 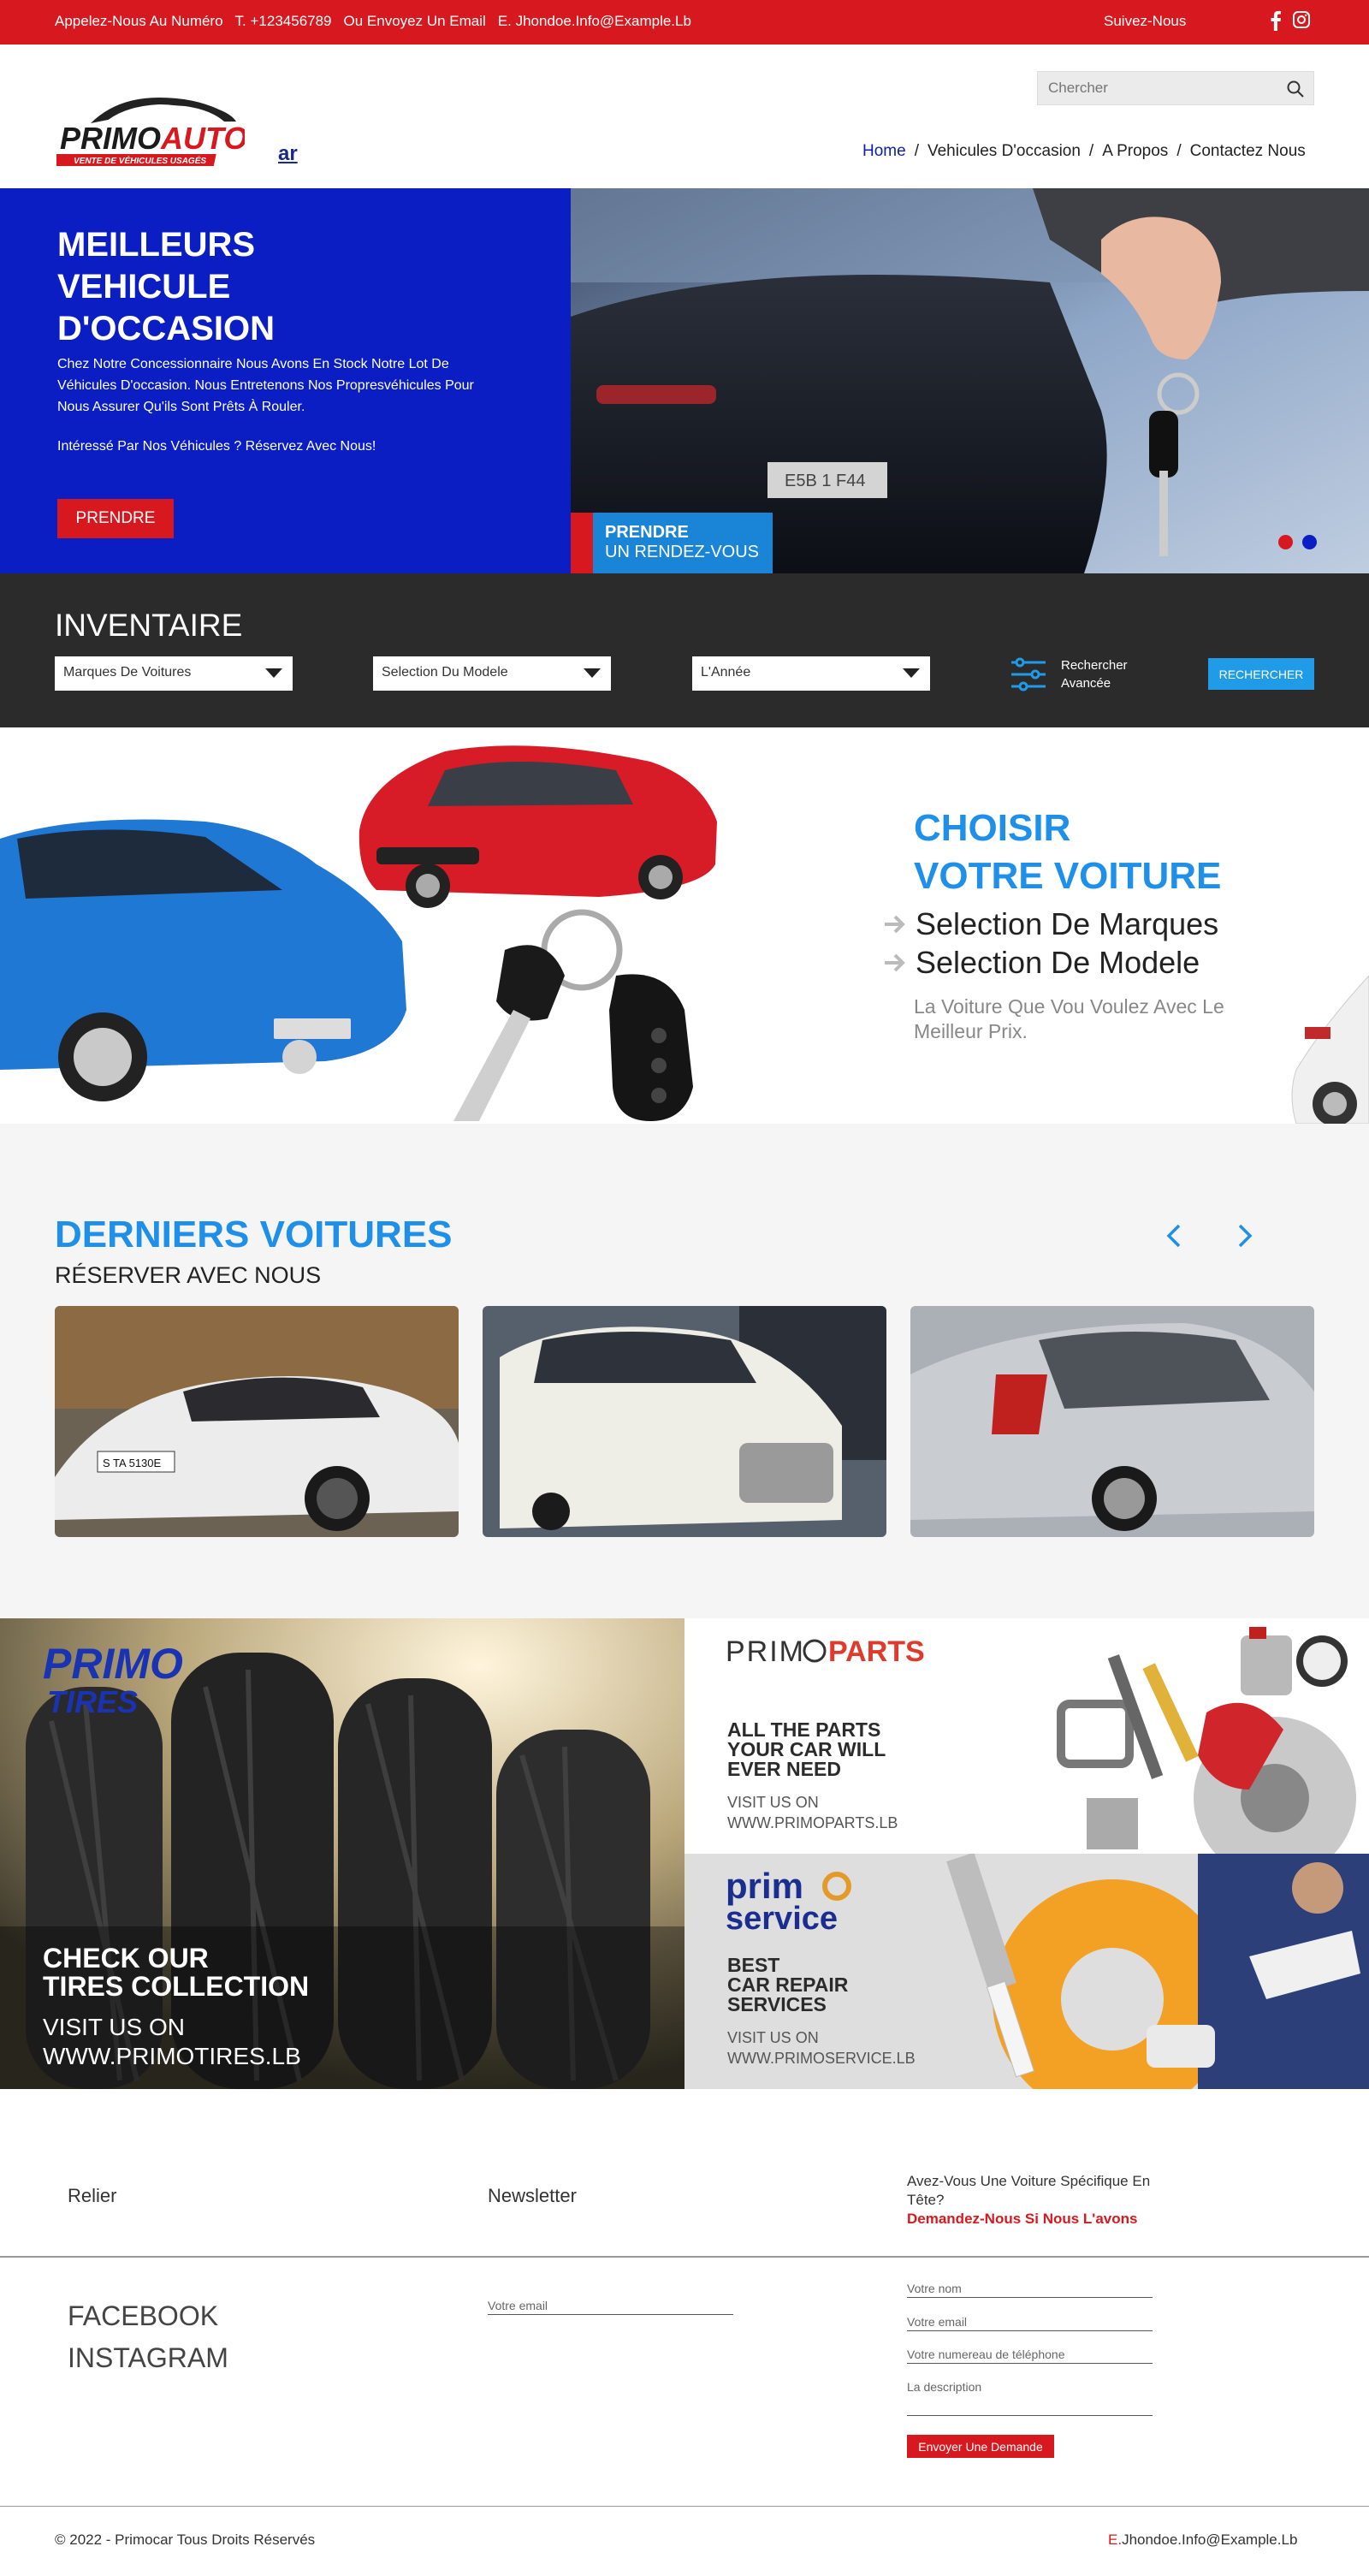 I want to click on choose-brand-item: Selection De Marques, so click(x=1050, y=924).